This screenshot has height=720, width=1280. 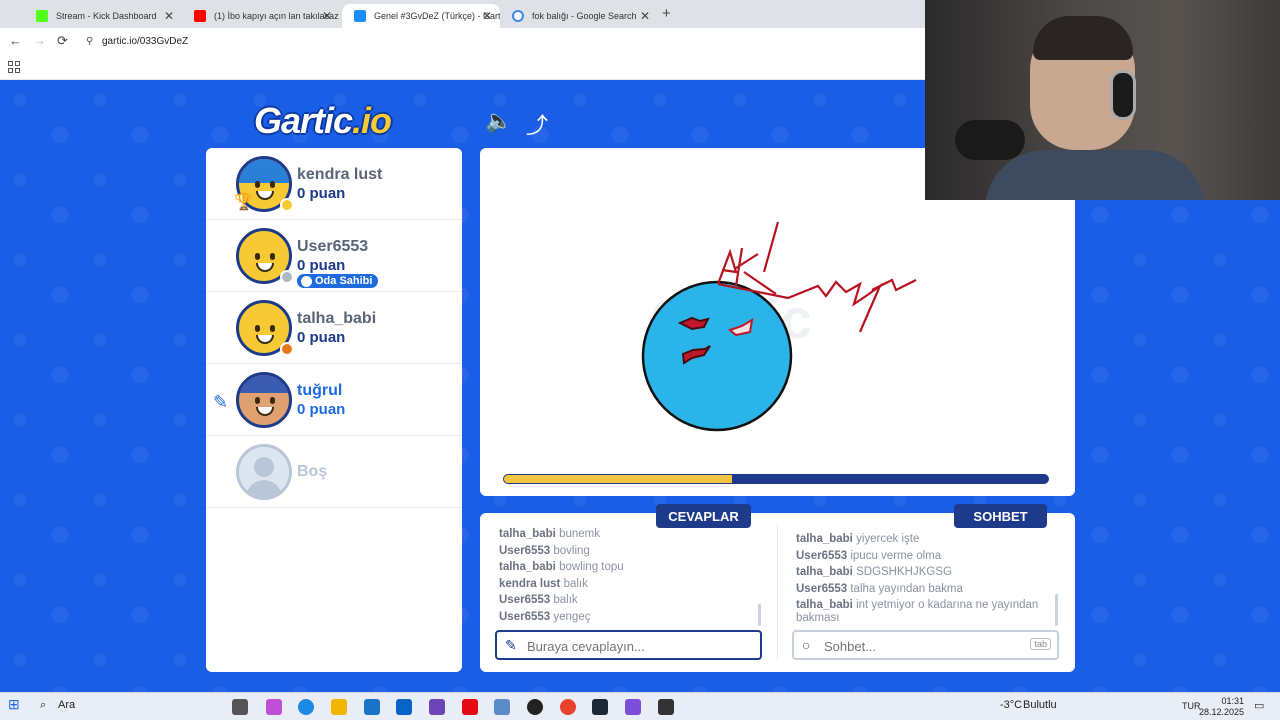 What do you see at coordinates (666, 707) in the screenshot?
I see `epic-games-icon` at bounding box center [666, 707].